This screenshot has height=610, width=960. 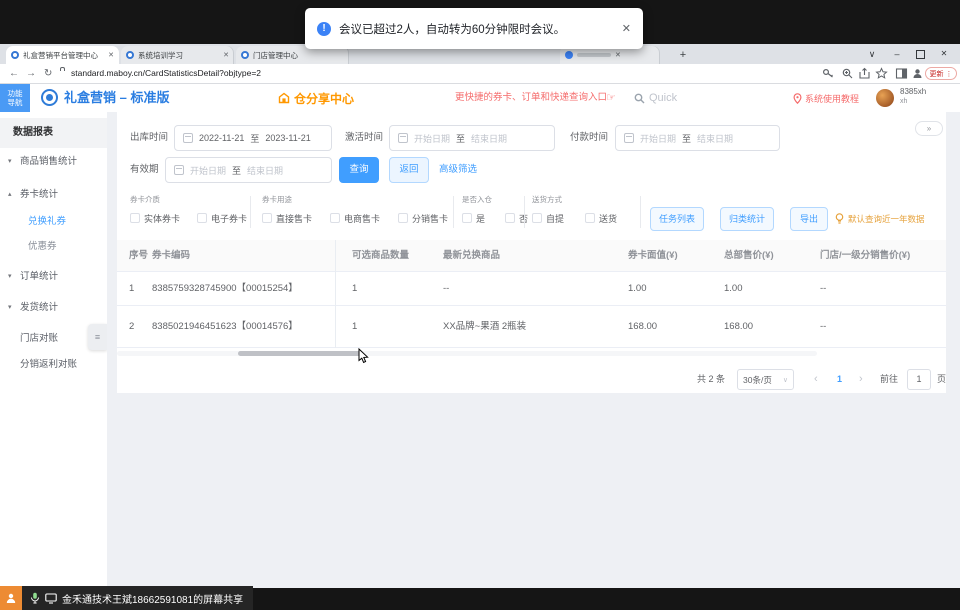 I want to click on cell-card-code: 8385021946451623【00014576】, so click(x=225, y=326).